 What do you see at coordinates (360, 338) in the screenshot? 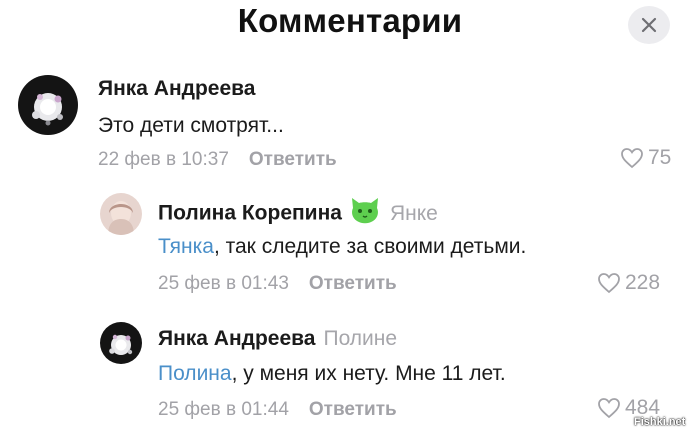
I see `reply-to-label: Полине` at bounding box center [360, 338].